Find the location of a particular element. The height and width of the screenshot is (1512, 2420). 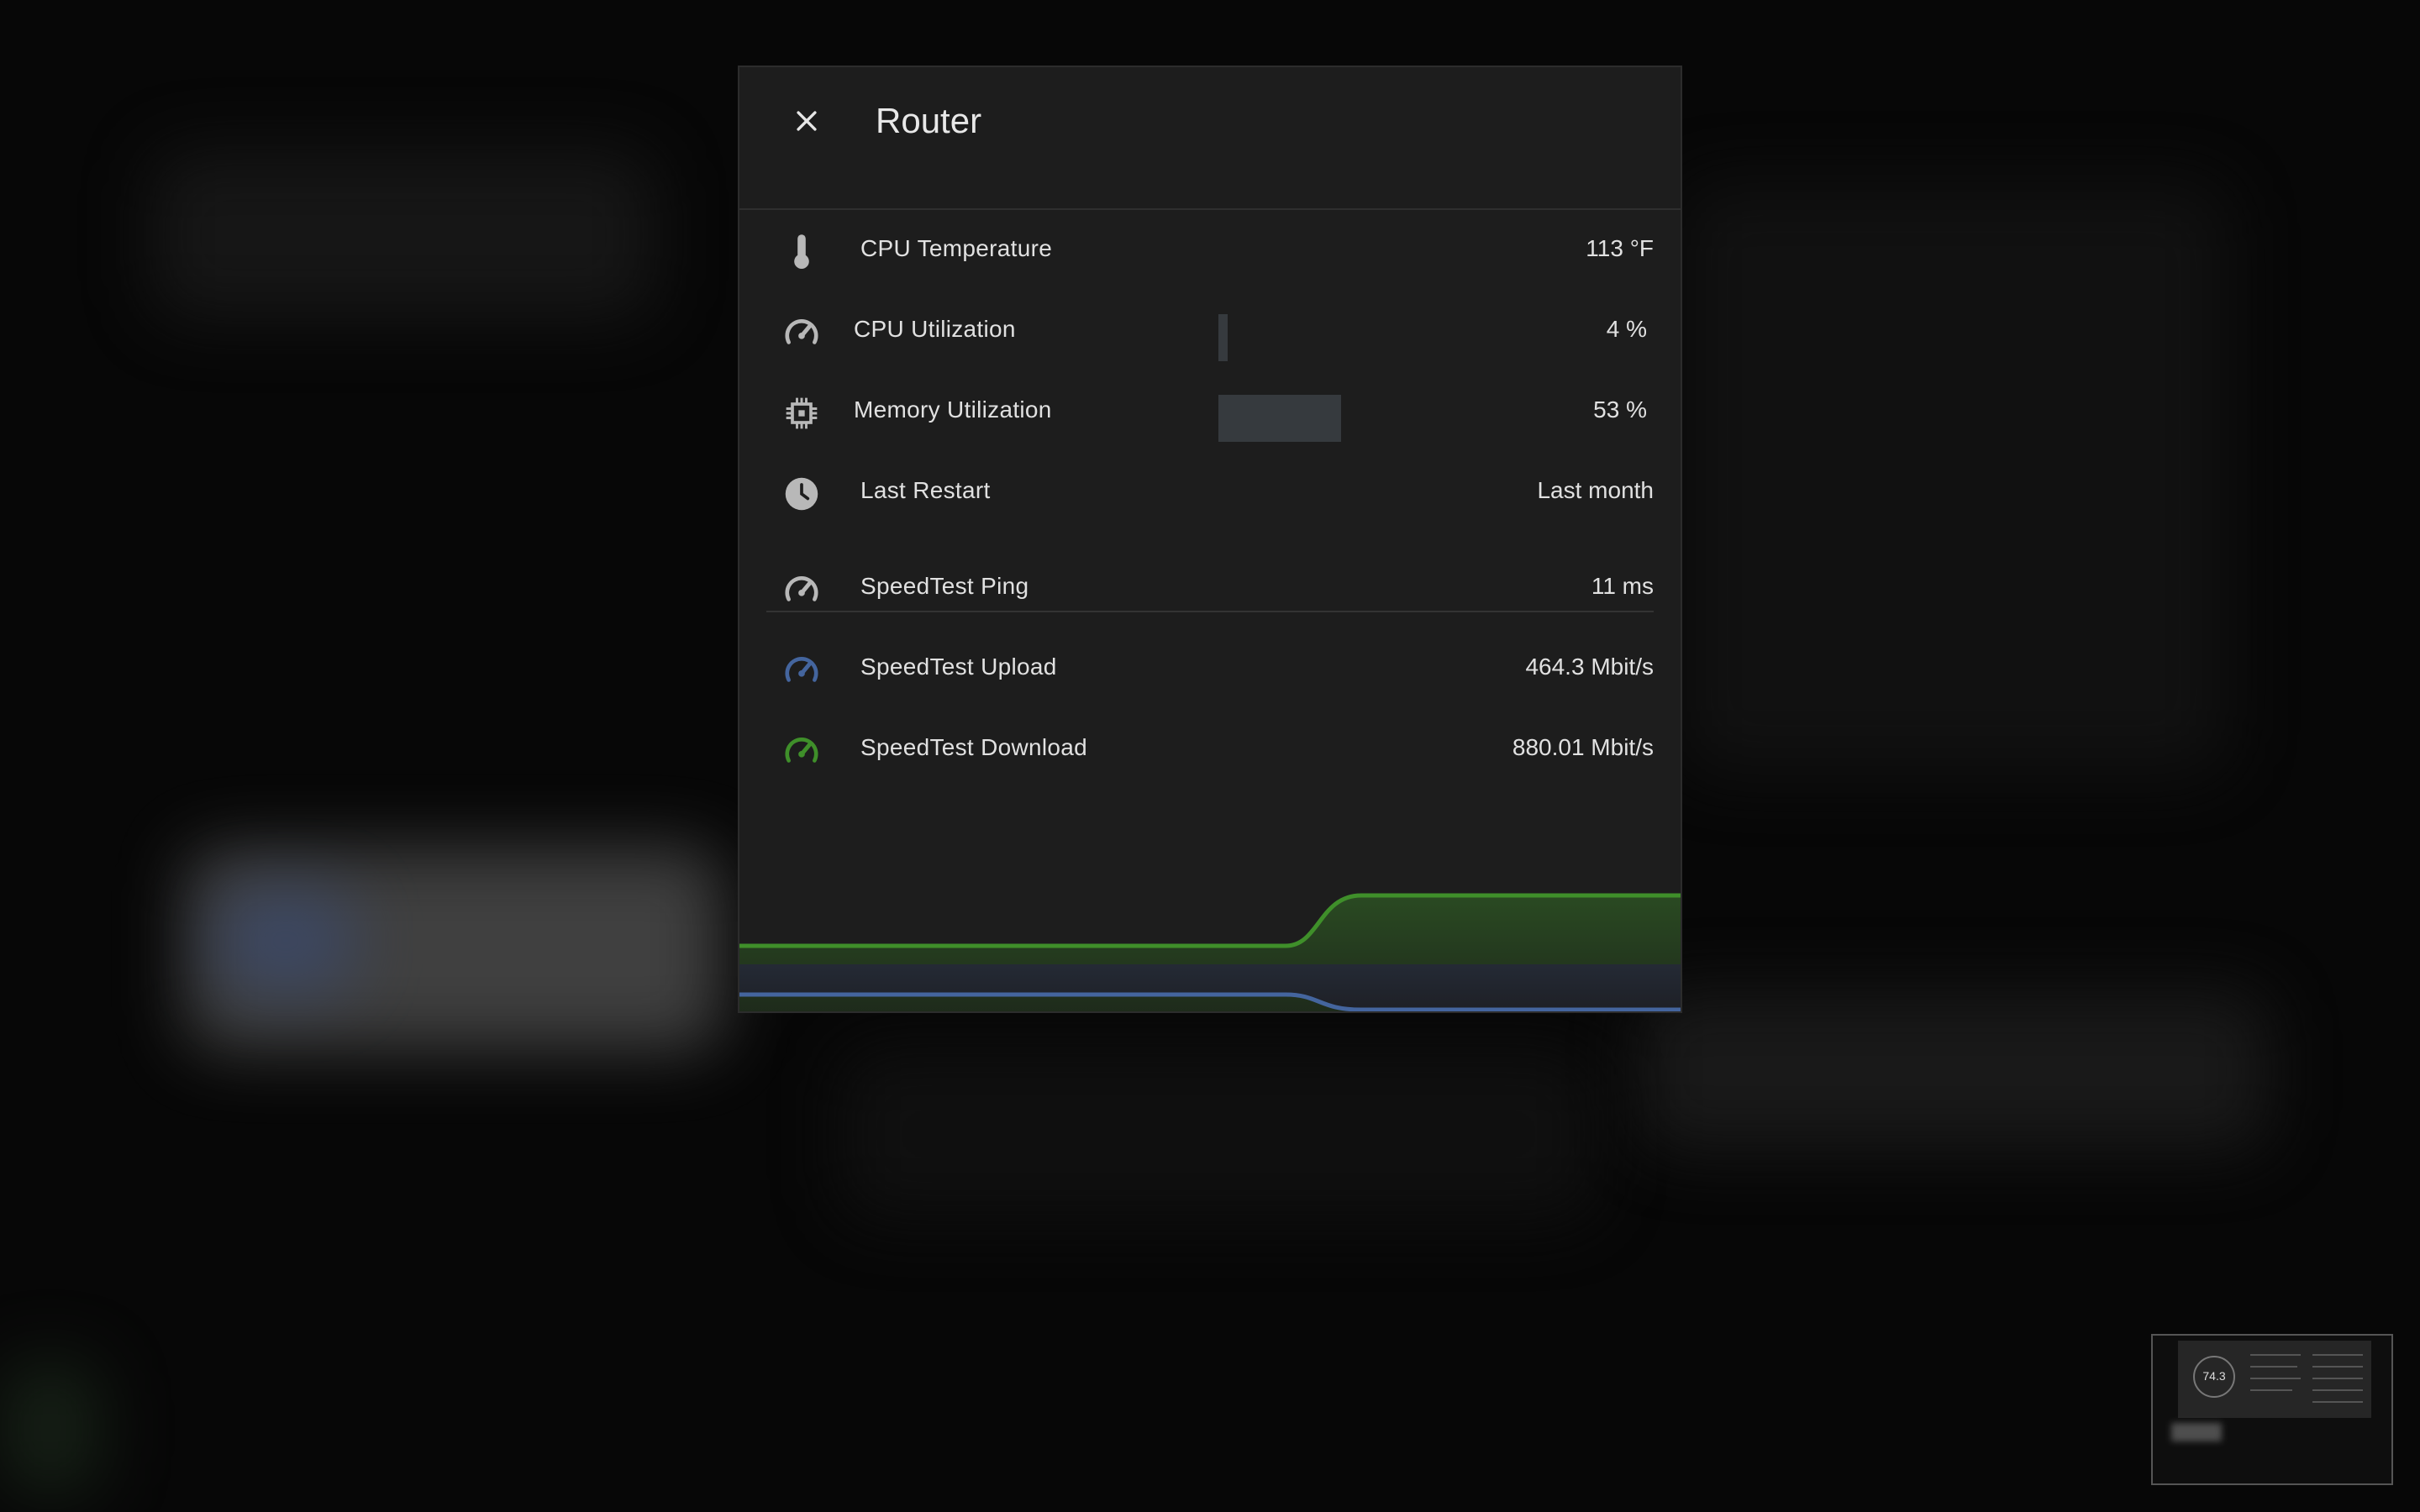

row-label: Memory Utilization is located at coordinates (953, 409).